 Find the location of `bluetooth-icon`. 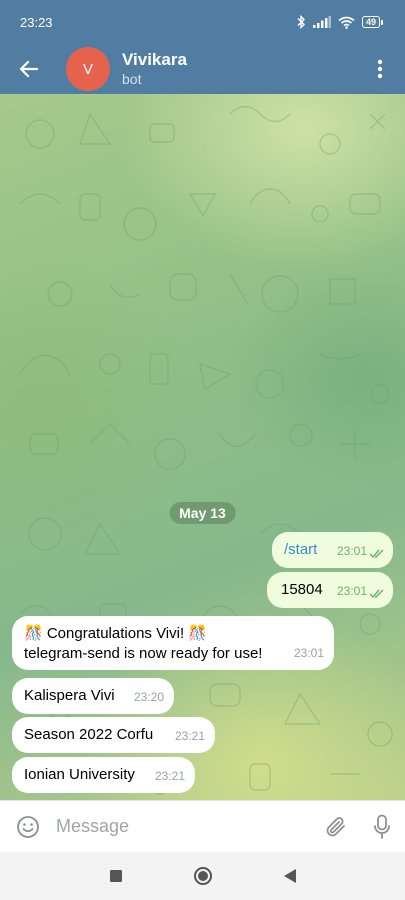

bluetooth-icon is located at coordinates (301, 22).